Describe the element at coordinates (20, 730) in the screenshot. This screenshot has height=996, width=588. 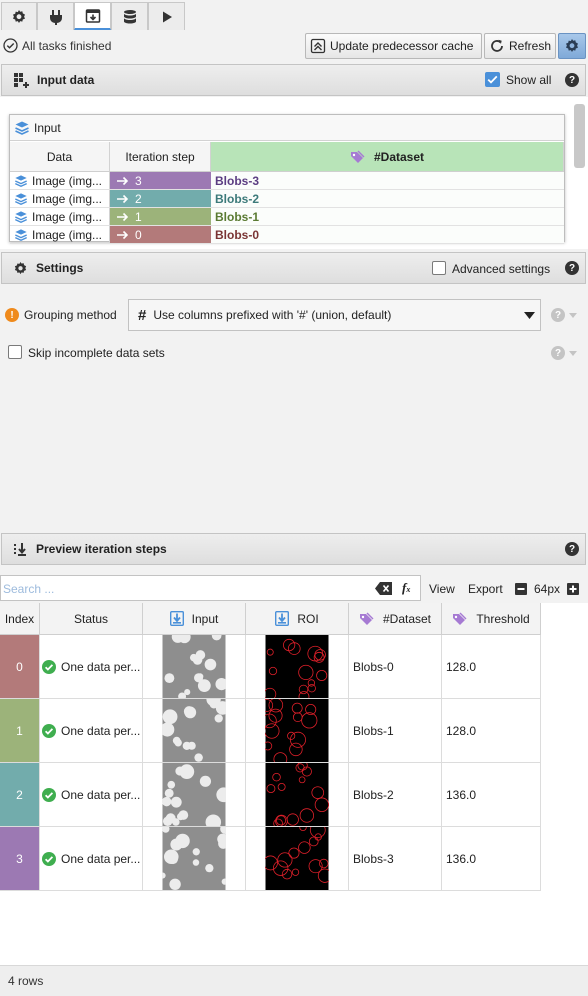
I see `index-cell: 1` at that location.